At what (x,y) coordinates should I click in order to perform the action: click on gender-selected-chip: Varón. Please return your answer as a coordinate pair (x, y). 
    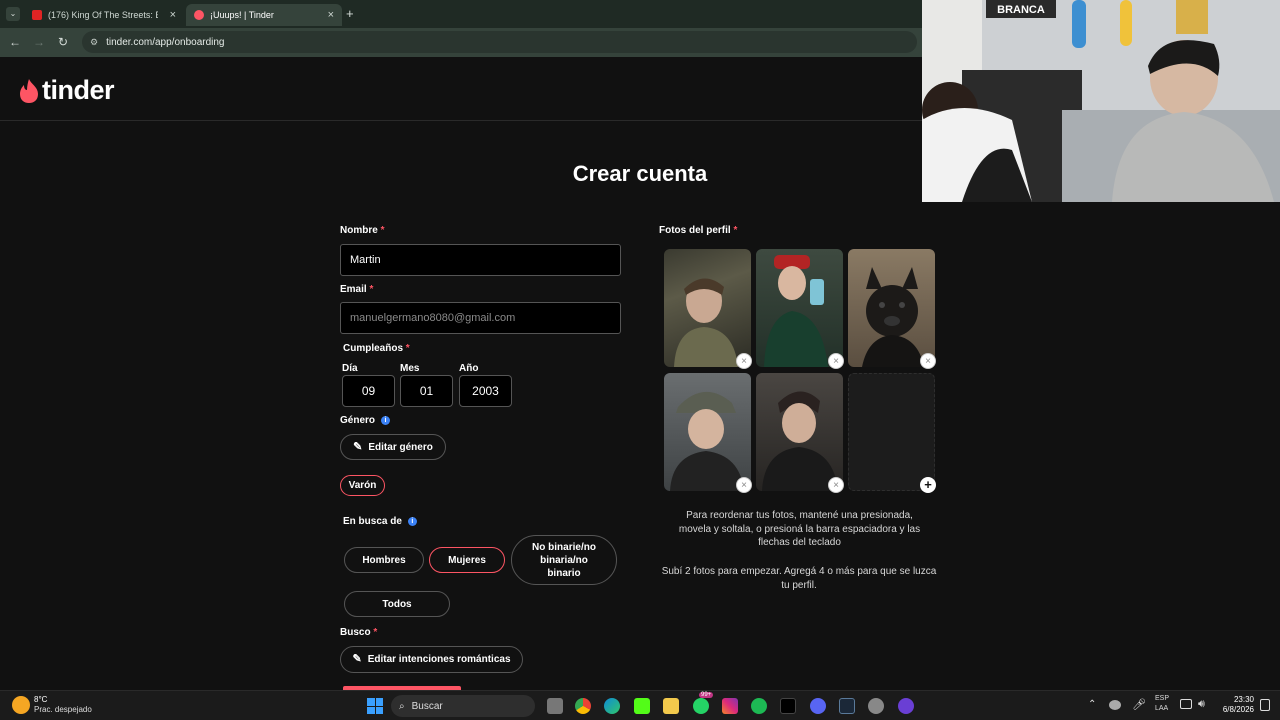
    Looking at the image, I should click on (362, 485).